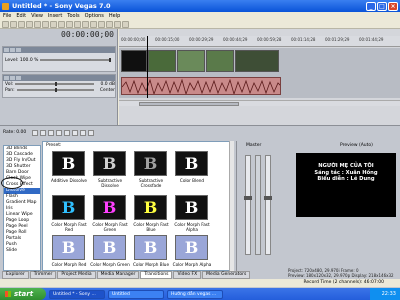 The image size is (400, 300). I want to click on loop-icon, so click(43, 132).